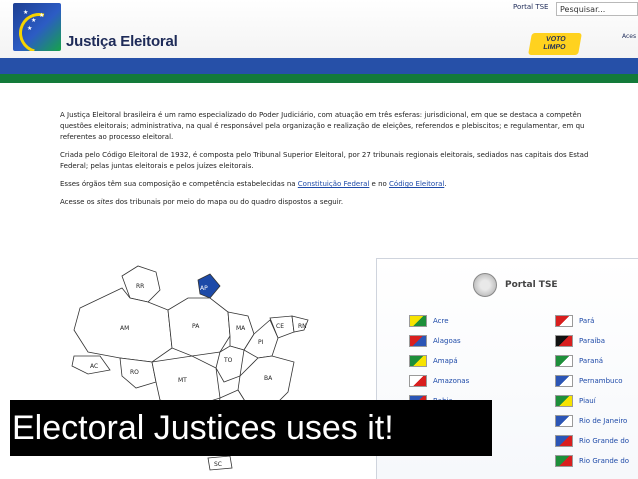 The height and width of the screenshot is (479, 638). Describe the element at coordinates (122, 41) in the screenshot. I see `brand-title: Justiça Eleitoral` at that location.